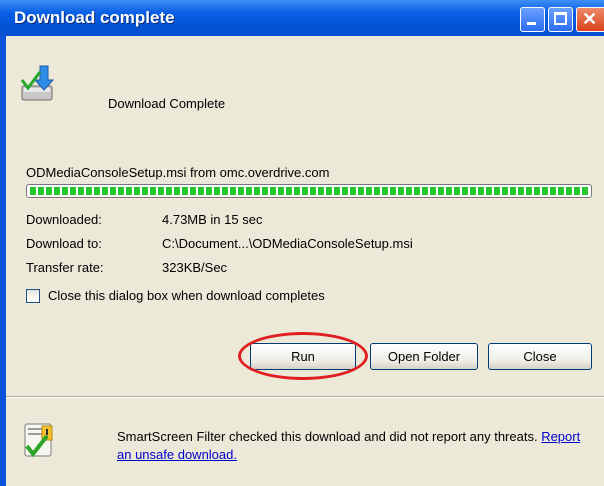 Image resolution: width=604 pixels, height=486 pixels. I want to click on progress-bar, so click(309, 191).